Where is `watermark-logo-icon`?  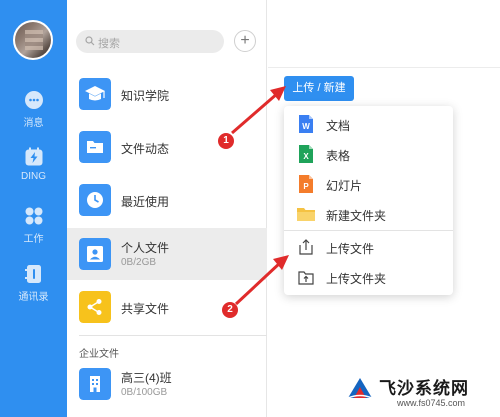
watermark-logo-icon is located at coordinates (360, 388).